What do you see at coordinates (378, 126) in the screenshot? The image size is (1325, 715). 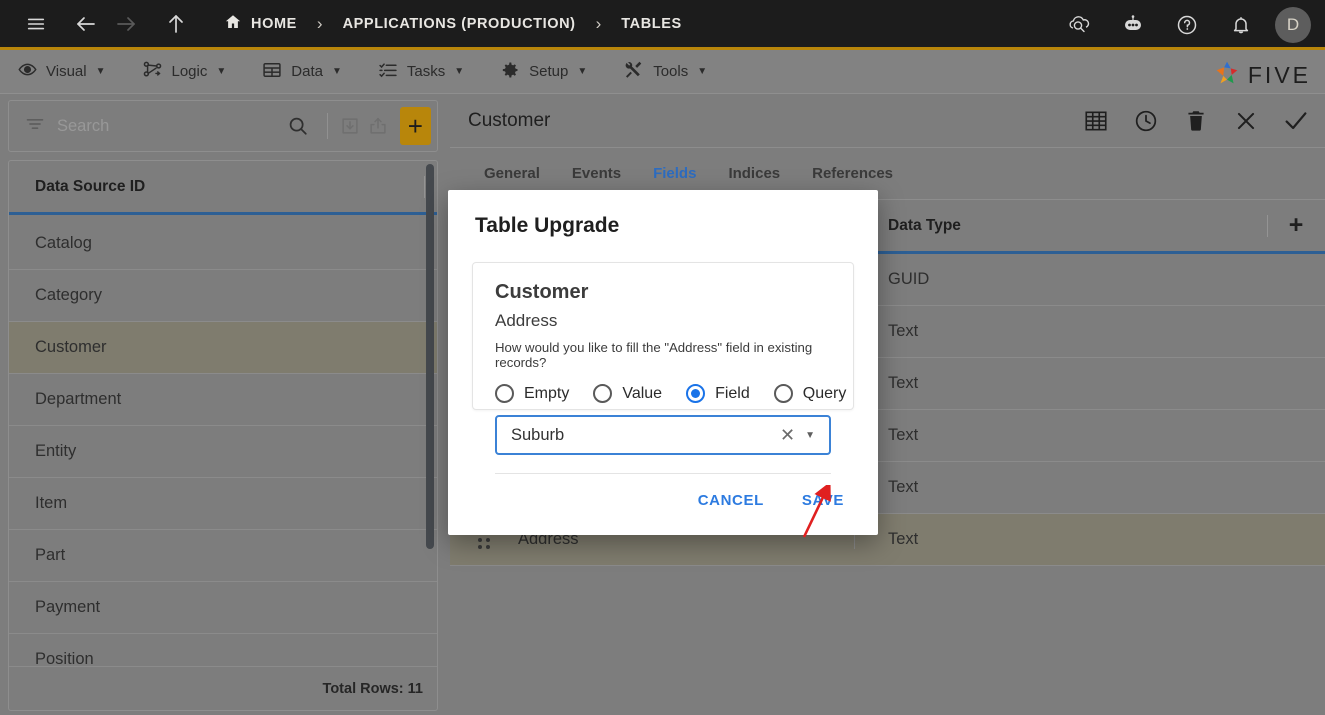 I see `export-icon` at bounding box center [378, 126].